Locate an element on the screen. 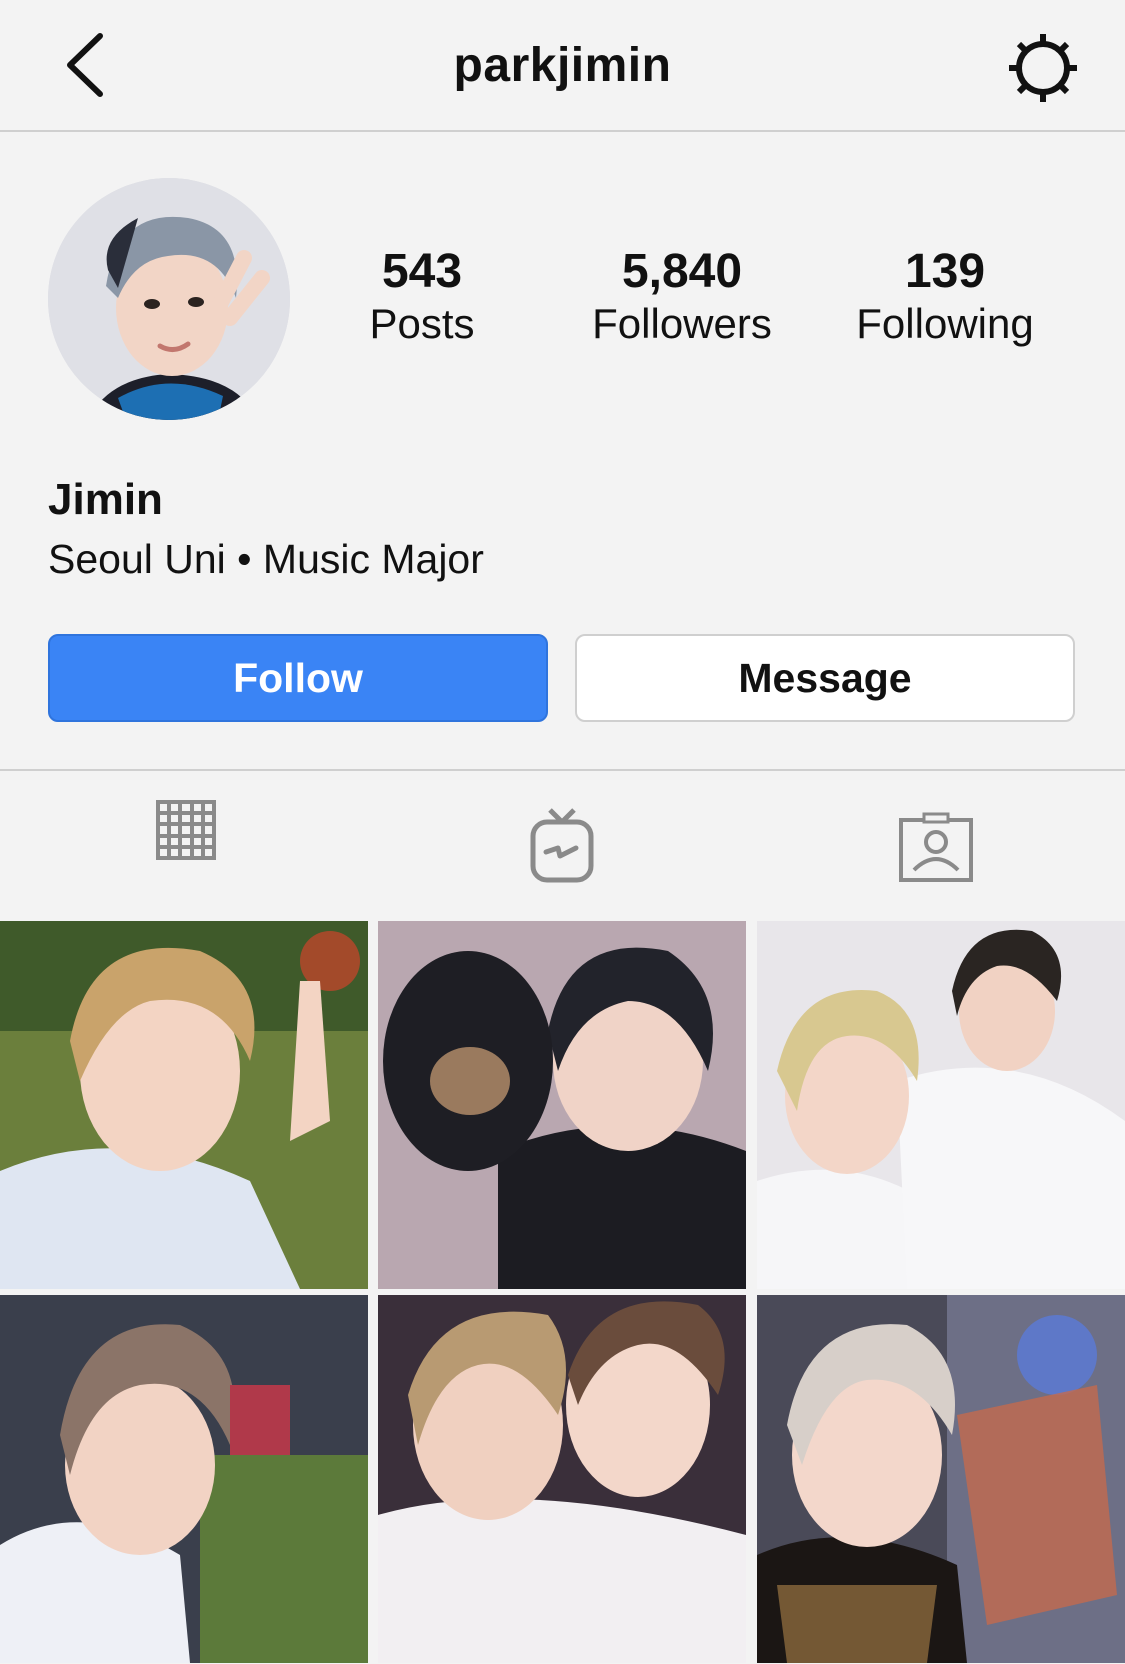 The height and width of the screenshot is (1664, 1125). following-count: 139 is located at coordinates (945, 271).